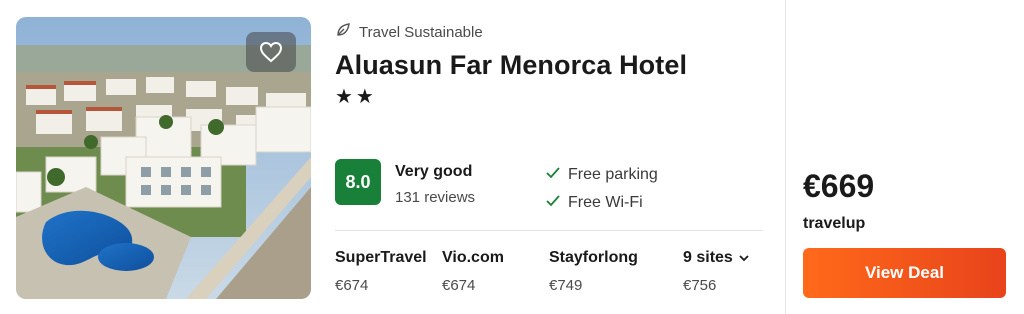  What do you see at coordinates (473, 271) in the screenshot?
I see `site-offer-vio: Vio.com €674` at bounding box center [473, 271].